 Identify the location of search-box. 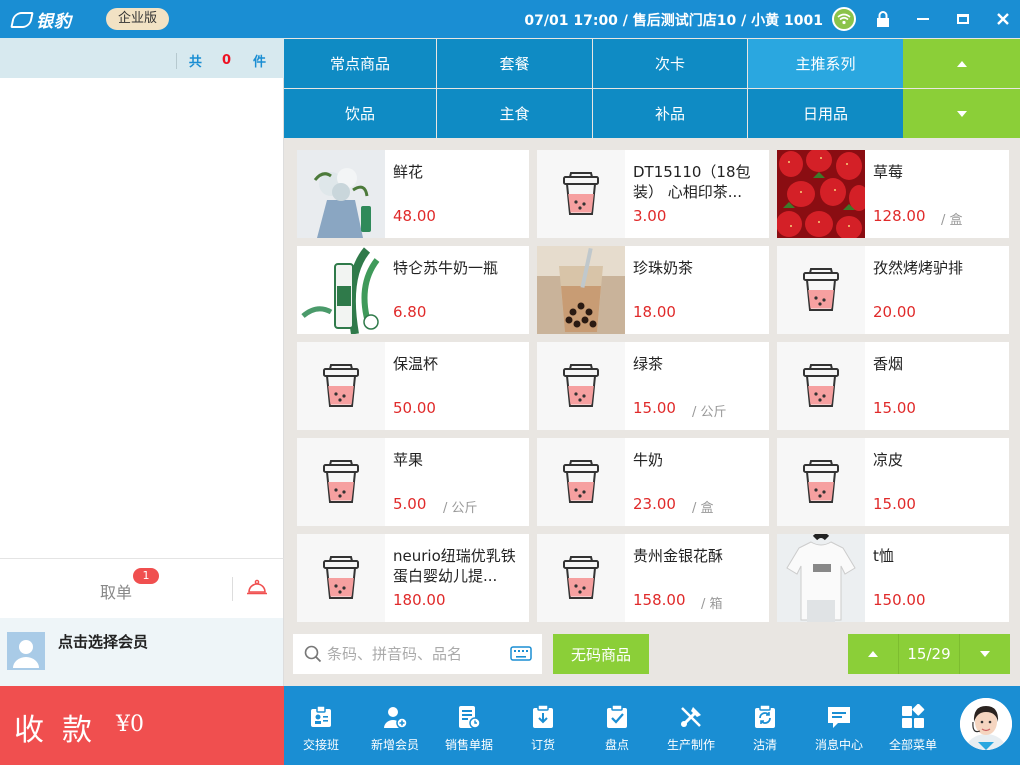
(417, 654).